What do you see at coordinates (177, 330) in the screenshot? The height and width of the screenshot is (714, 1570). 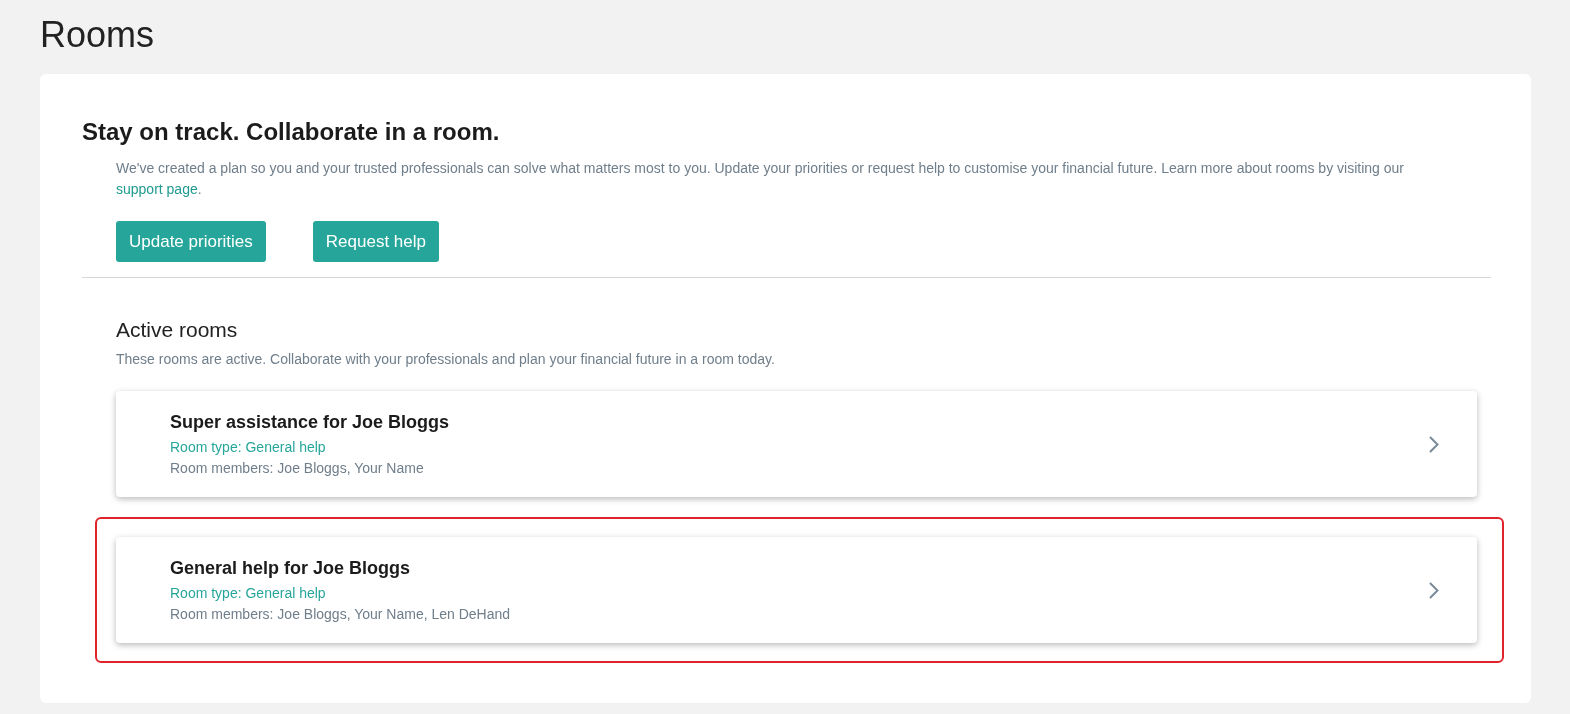 I see `subsection-heading: Active rooms` at bounding box center [177, 330].